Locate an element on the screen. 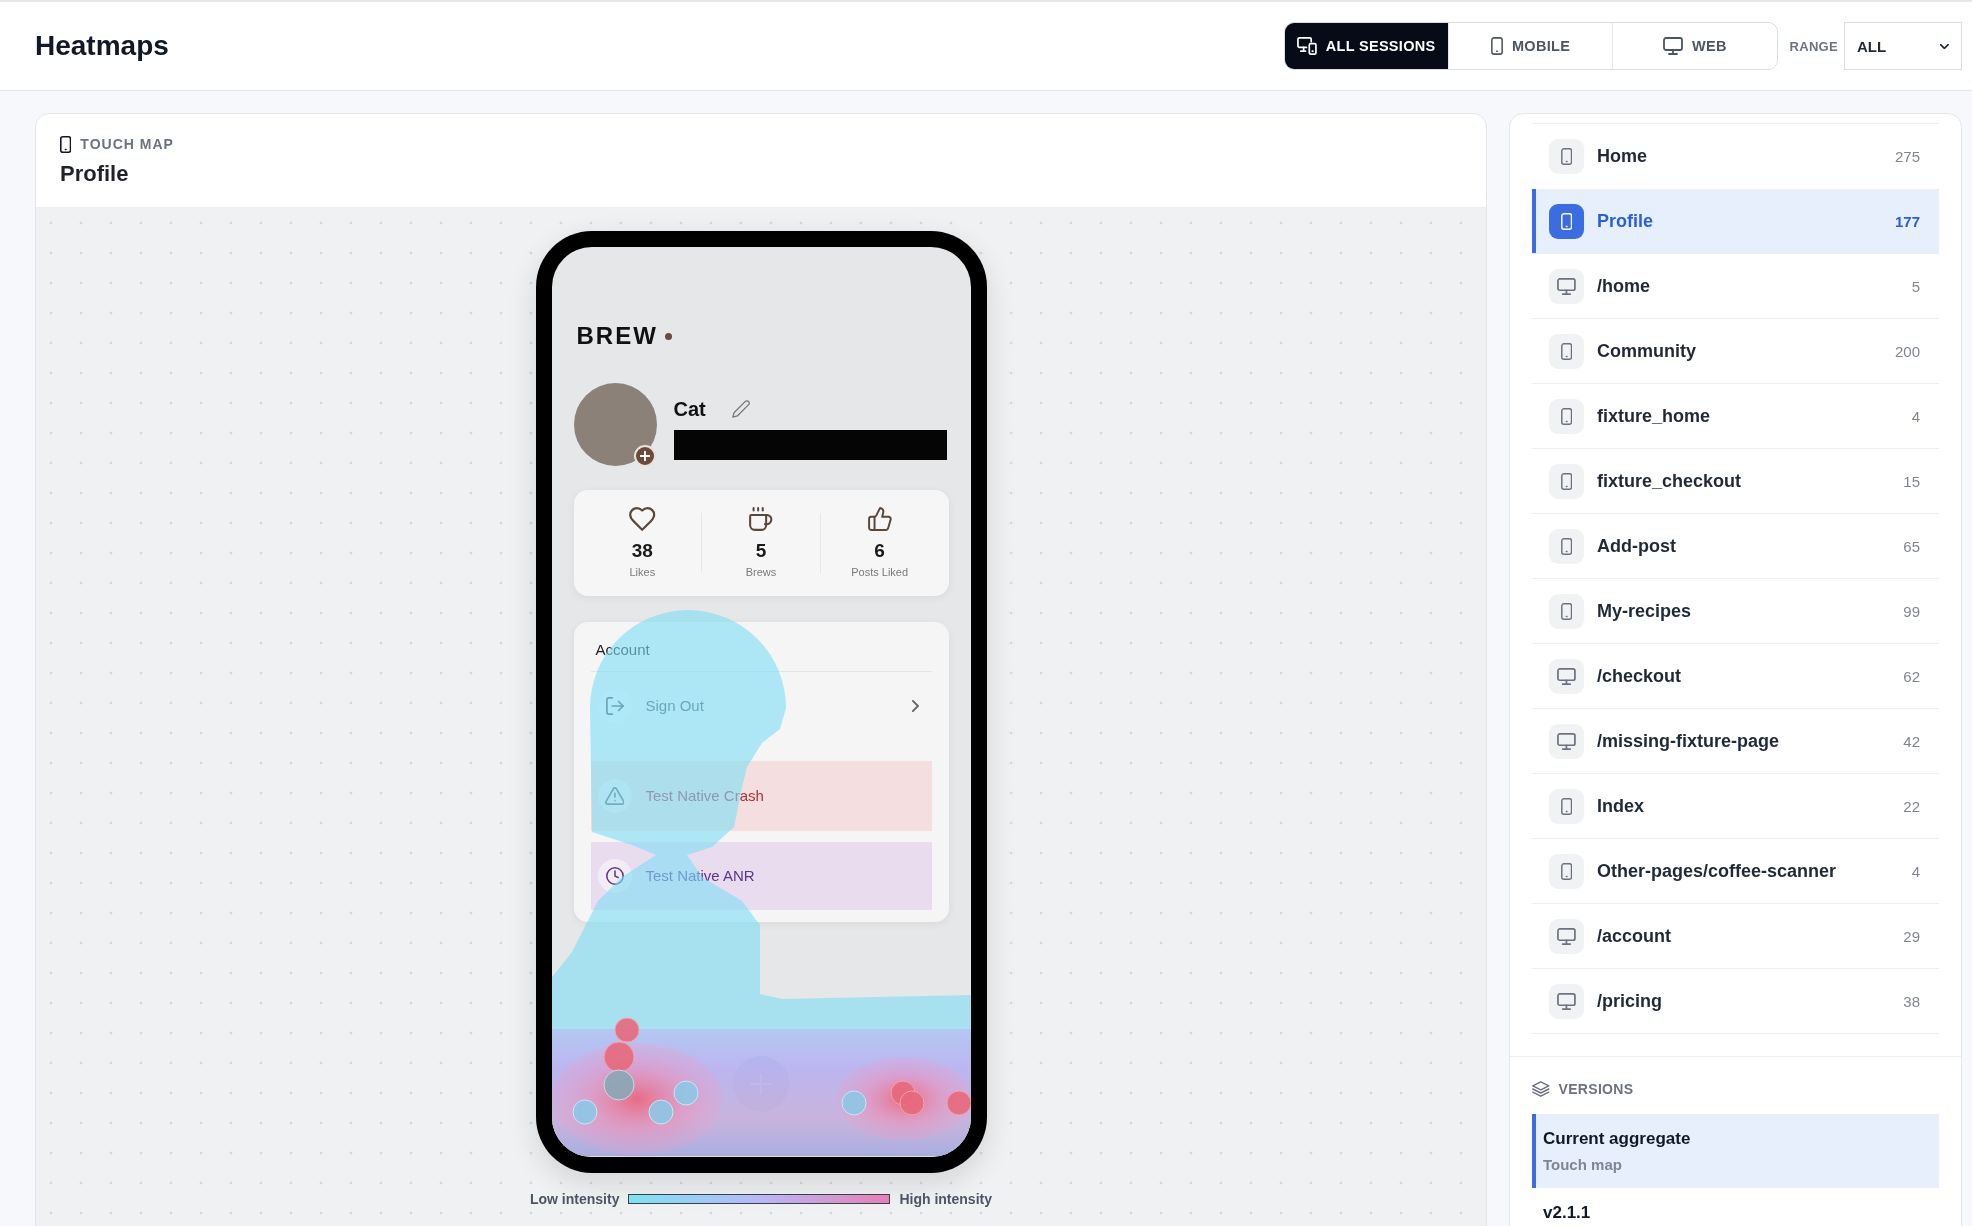 The width and height of the screenshot is (1972, 1226). page-count: 65 is located at coordinates (1911, 546).